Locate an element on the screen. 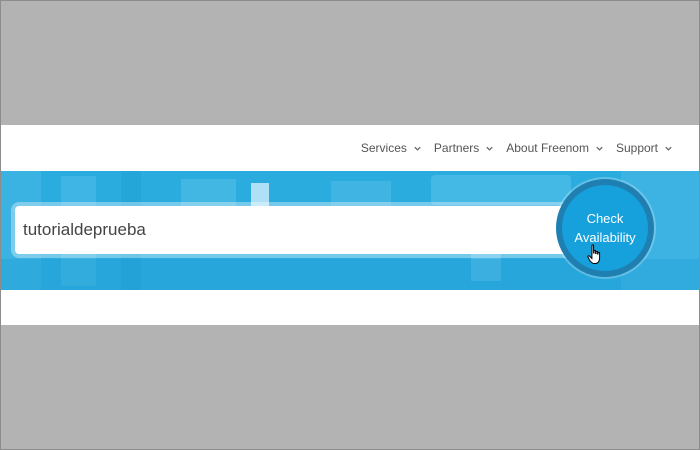 The height and width of the screenshot is (450, 700). search-input-value: tutorialdeprueba is located at coordinates (84, 229).